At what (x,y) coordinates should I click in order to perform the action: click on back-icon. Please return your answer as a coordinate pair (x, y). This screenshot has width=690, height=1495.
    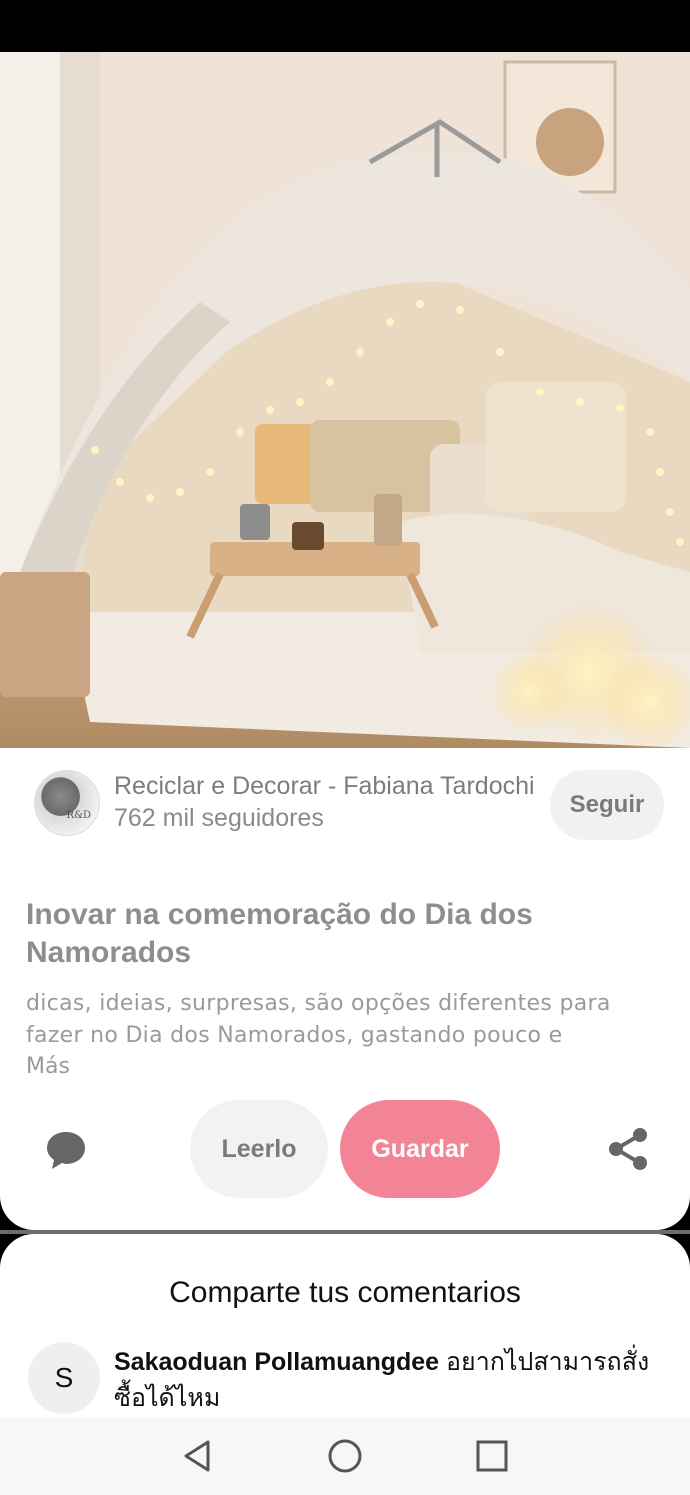
    Looking at the image, I should click on (198, 1456).